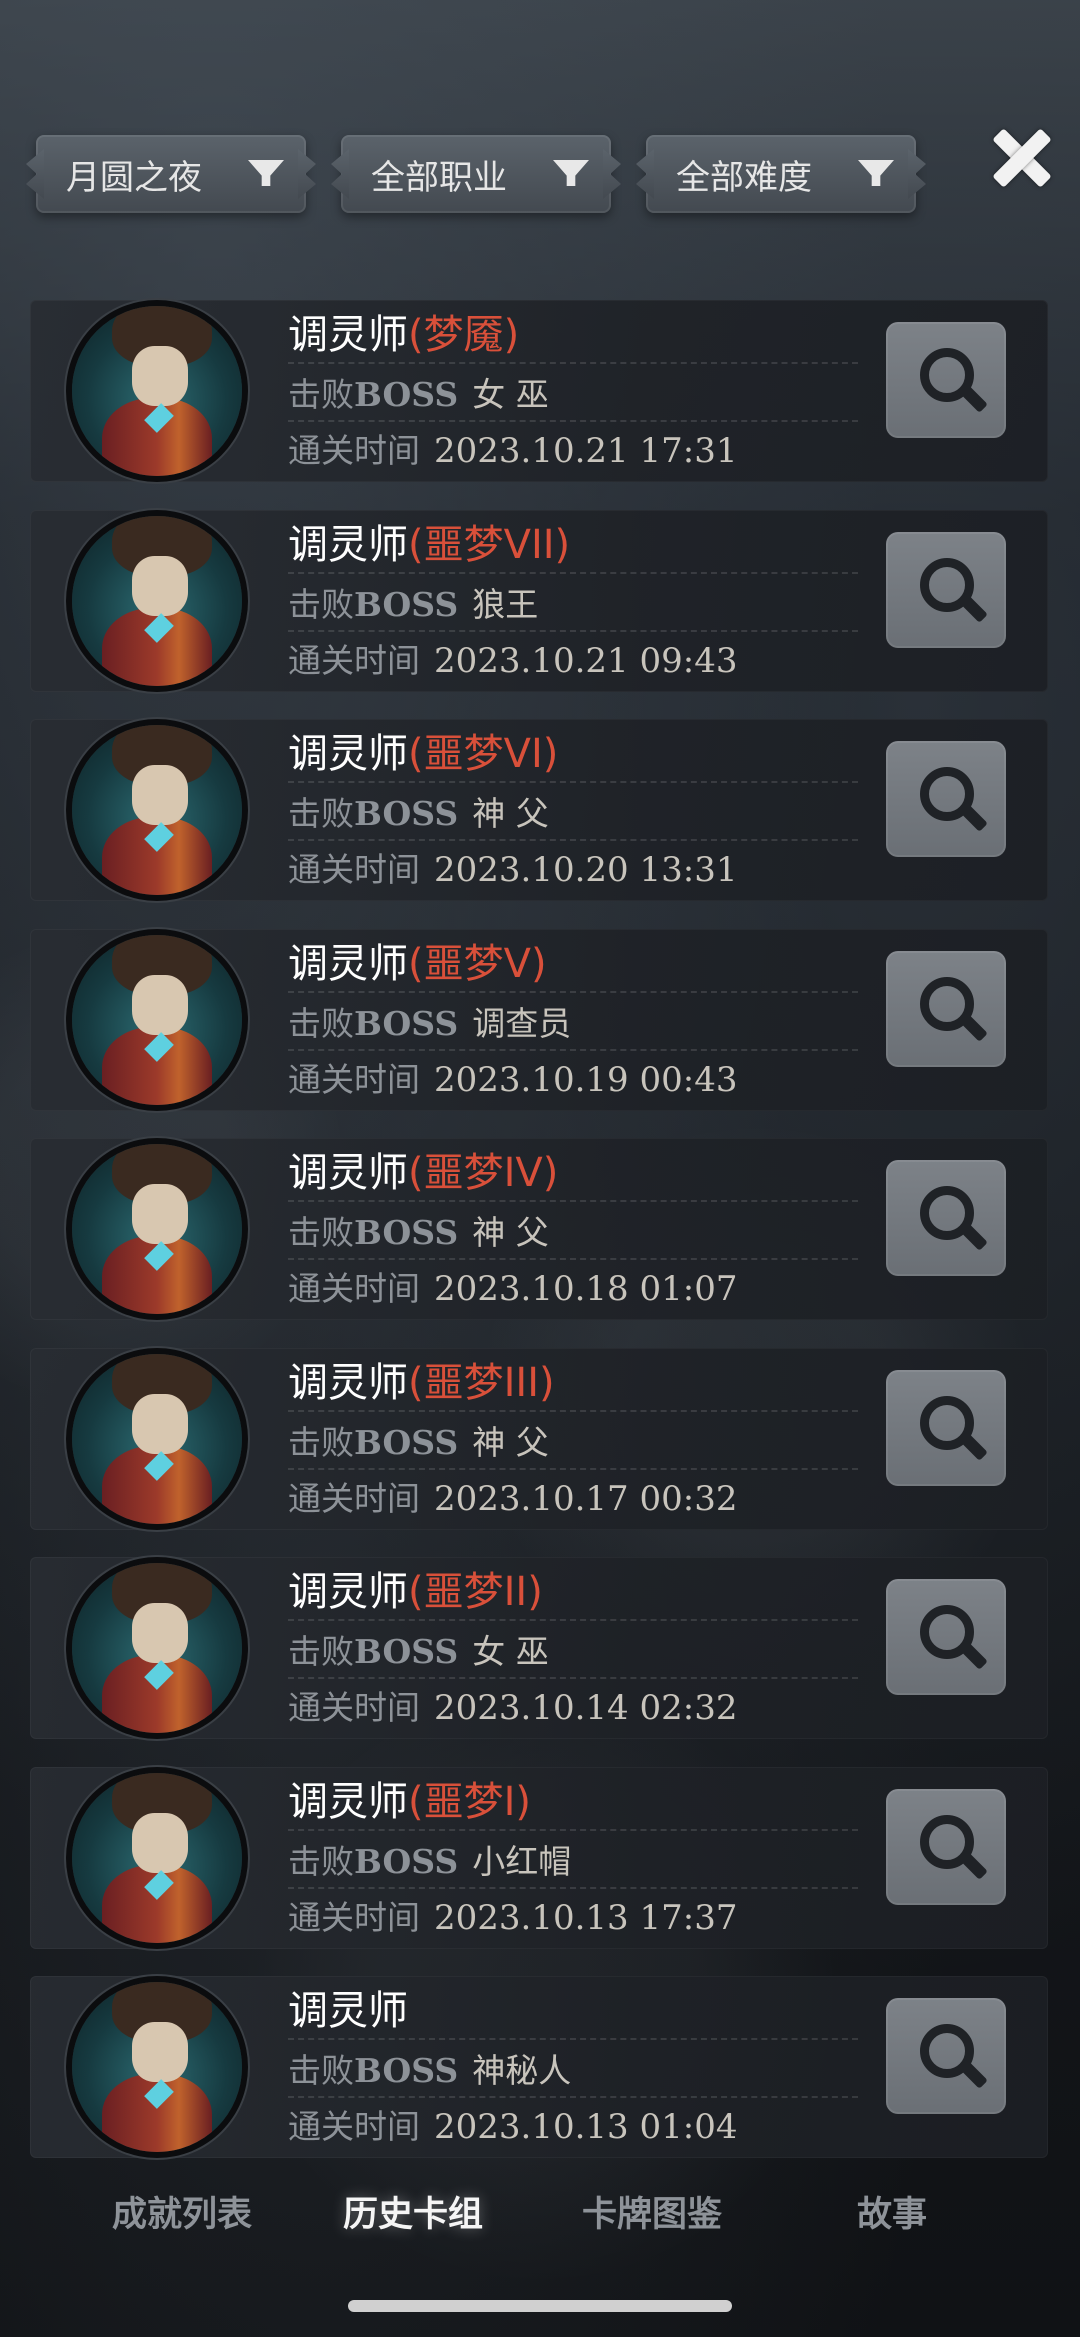  I want to click on history-record: 调灵师 (噩梦I) 击败BOSS 小红帽 通关时间 2023.10.13 17:37, so click(539, 1857).